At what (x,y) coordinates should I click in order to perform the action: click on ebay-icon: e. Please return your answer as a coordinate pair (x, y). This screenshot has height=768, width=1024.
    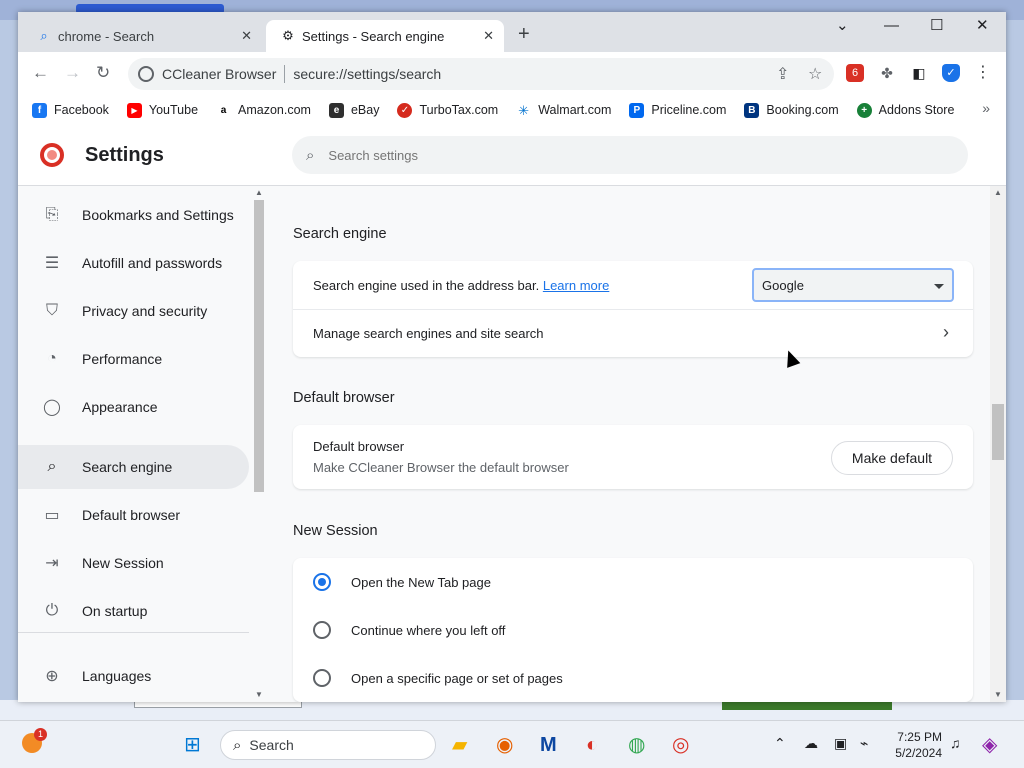
    Looking at the image, I should click on (336, 110).